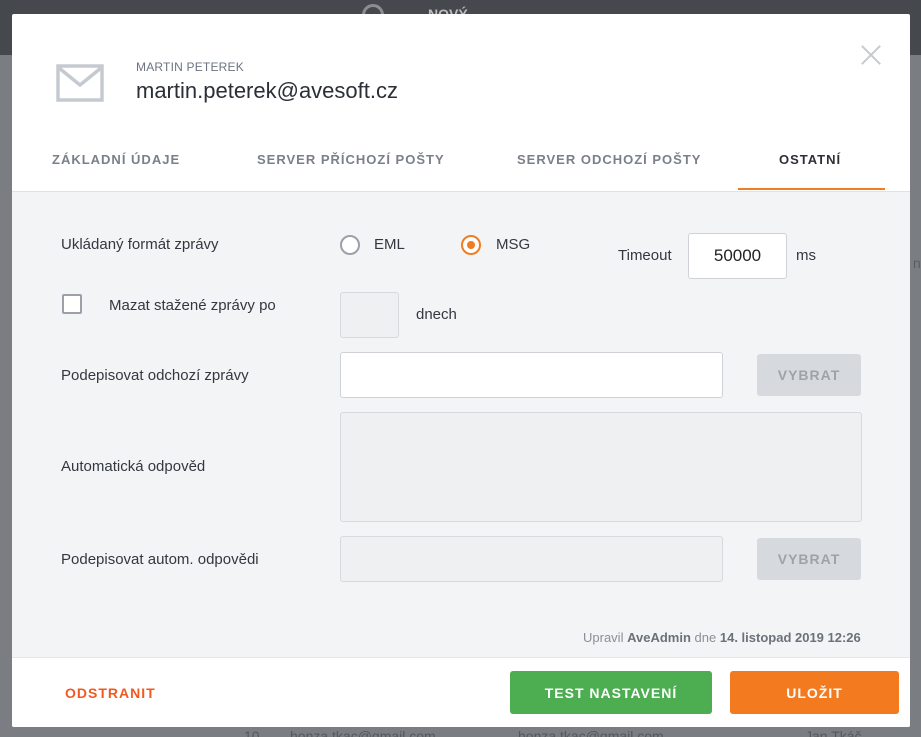 The width and height of the screenshot is (921, 737). I want to click on auto-reply-textarea, so click(601, 467).